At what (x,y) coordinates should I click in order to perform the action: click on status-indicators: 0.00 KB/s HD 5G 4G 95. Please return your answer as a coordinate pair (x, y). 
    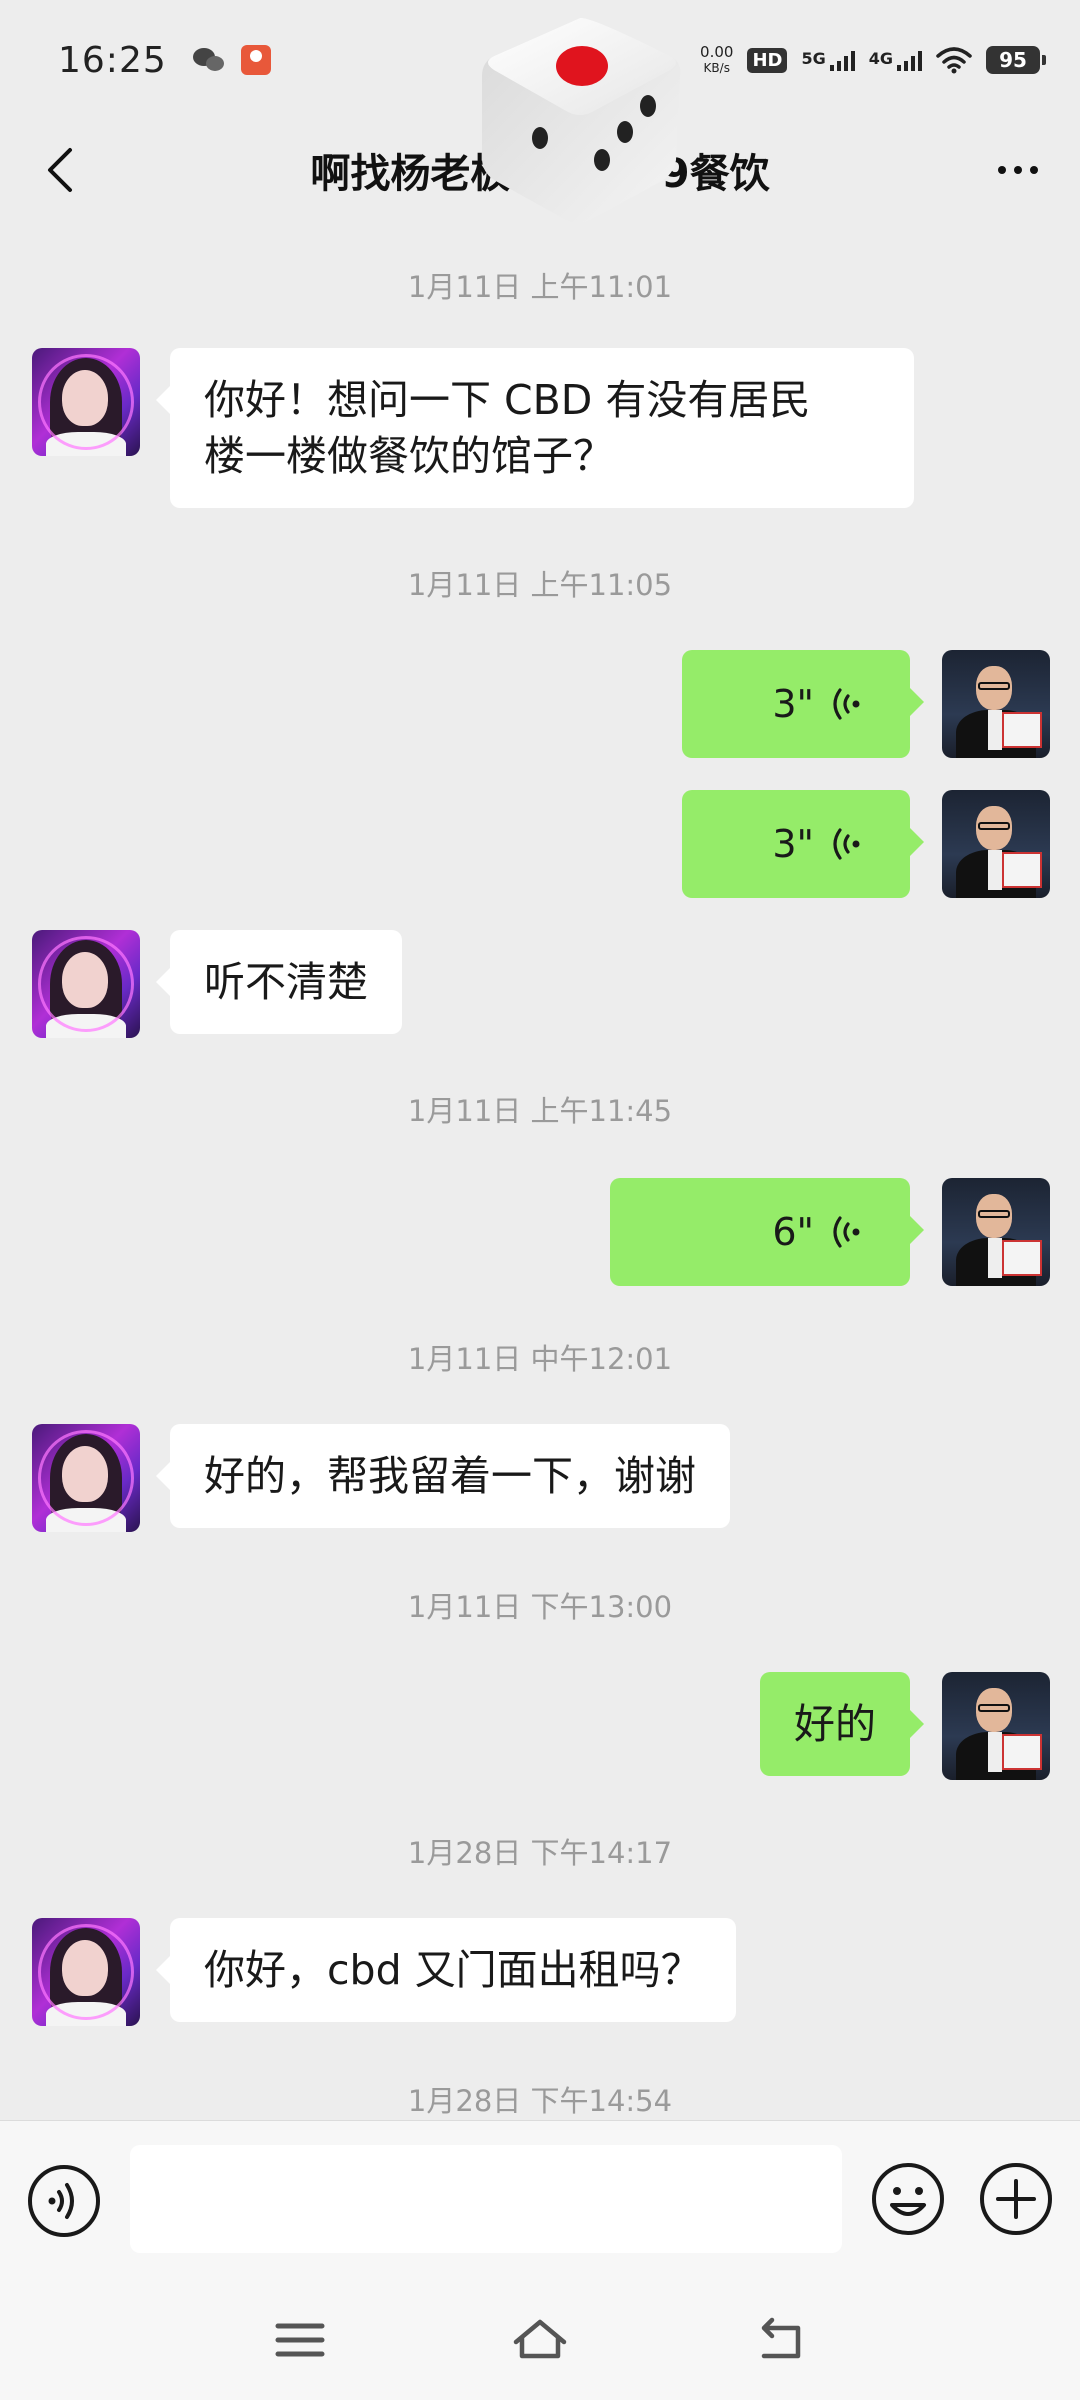
    Looking at the image, I should click on (873, 60).